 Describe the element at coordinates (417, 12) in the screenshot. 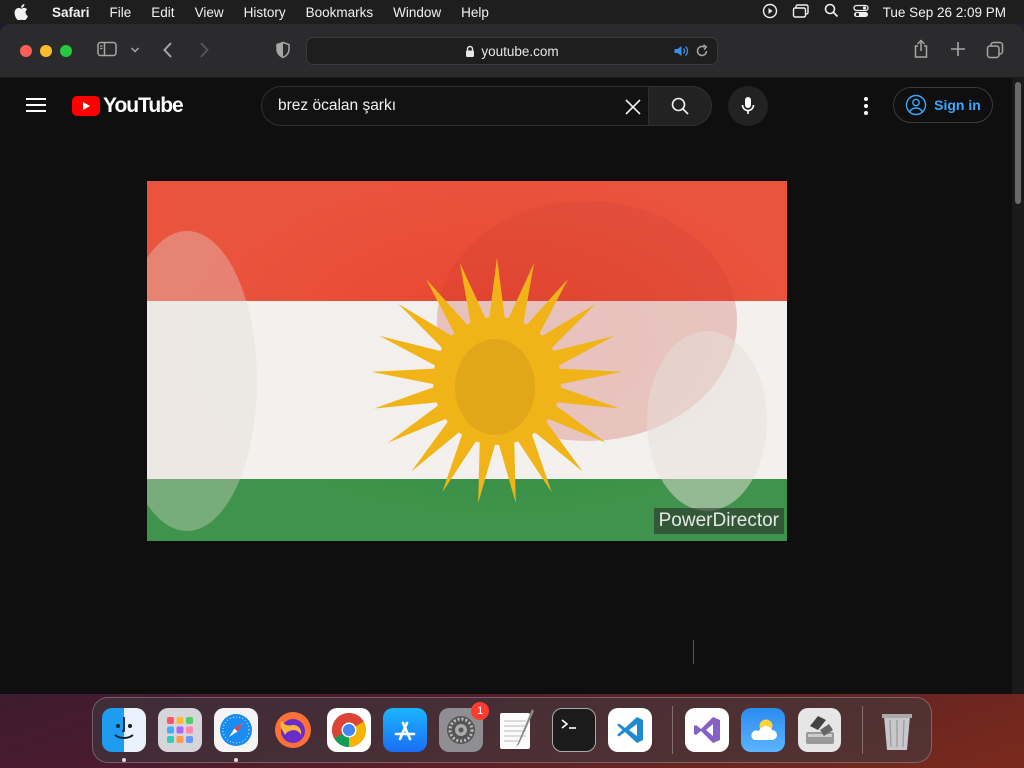

I see `menu-window: Window` at that location.